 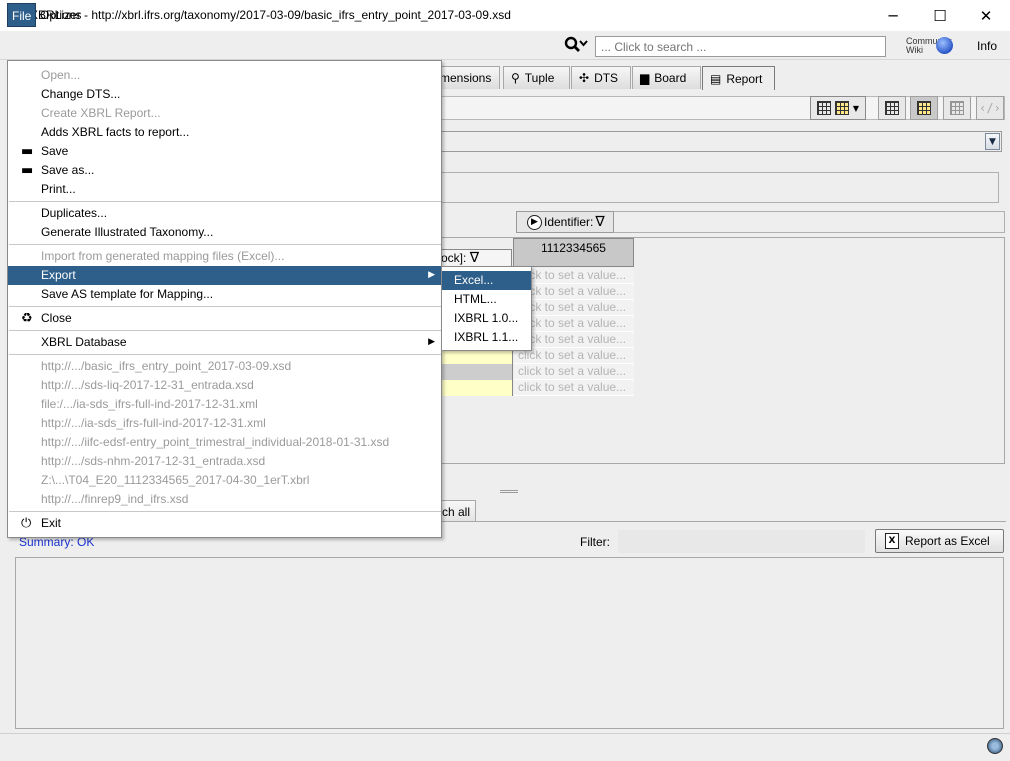 I want to click on menu-item-exit: ⏻ Exit, so click(x=224, y=523).